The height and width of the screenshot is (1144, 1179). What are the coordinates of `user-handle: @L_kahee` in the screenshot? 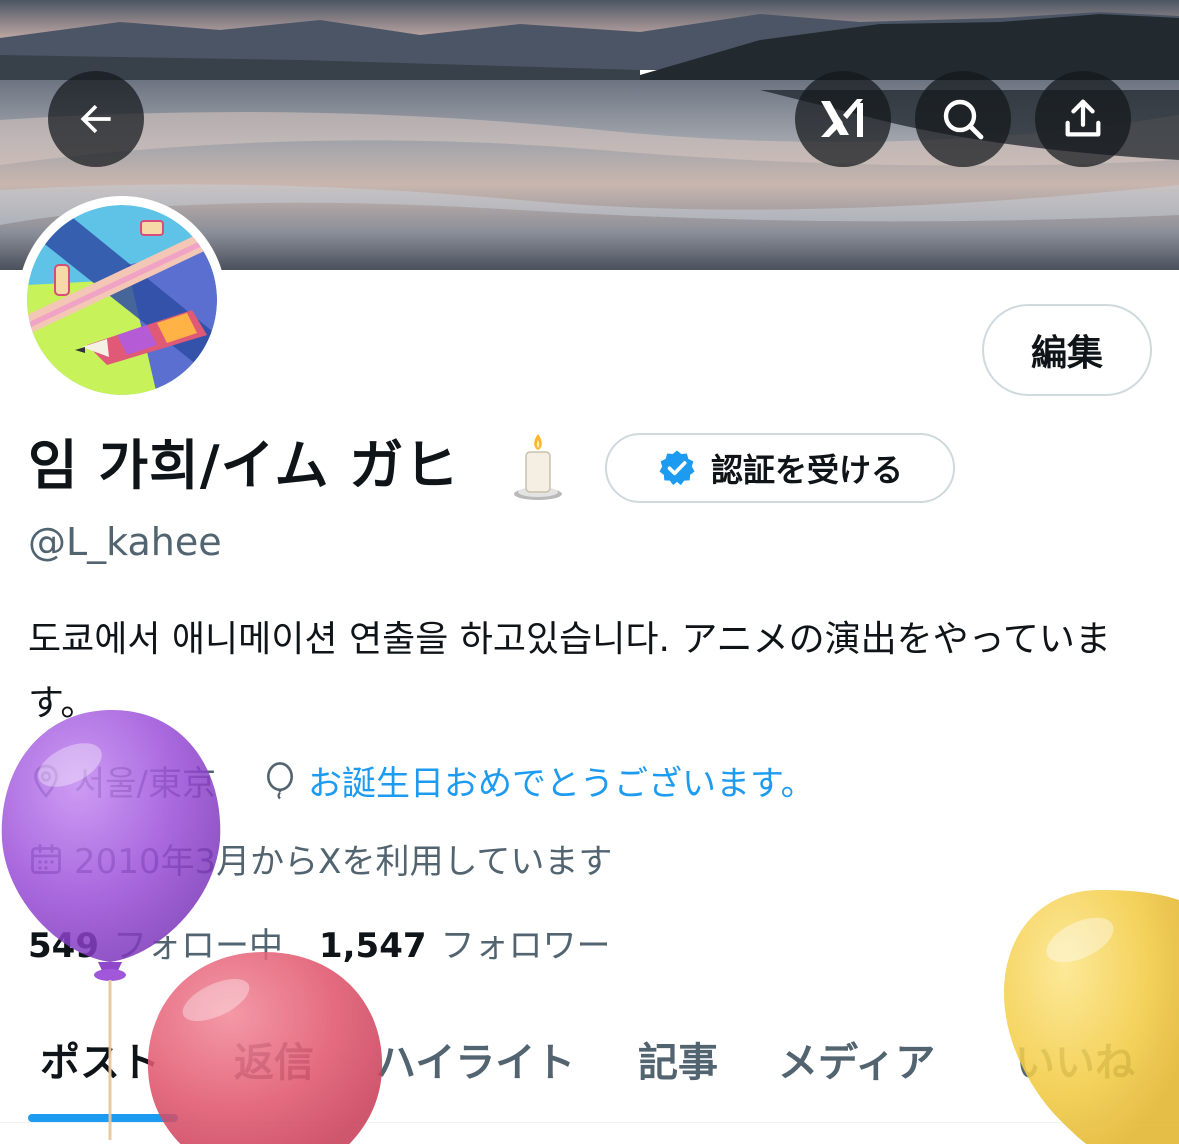 It's located at (125, 542).